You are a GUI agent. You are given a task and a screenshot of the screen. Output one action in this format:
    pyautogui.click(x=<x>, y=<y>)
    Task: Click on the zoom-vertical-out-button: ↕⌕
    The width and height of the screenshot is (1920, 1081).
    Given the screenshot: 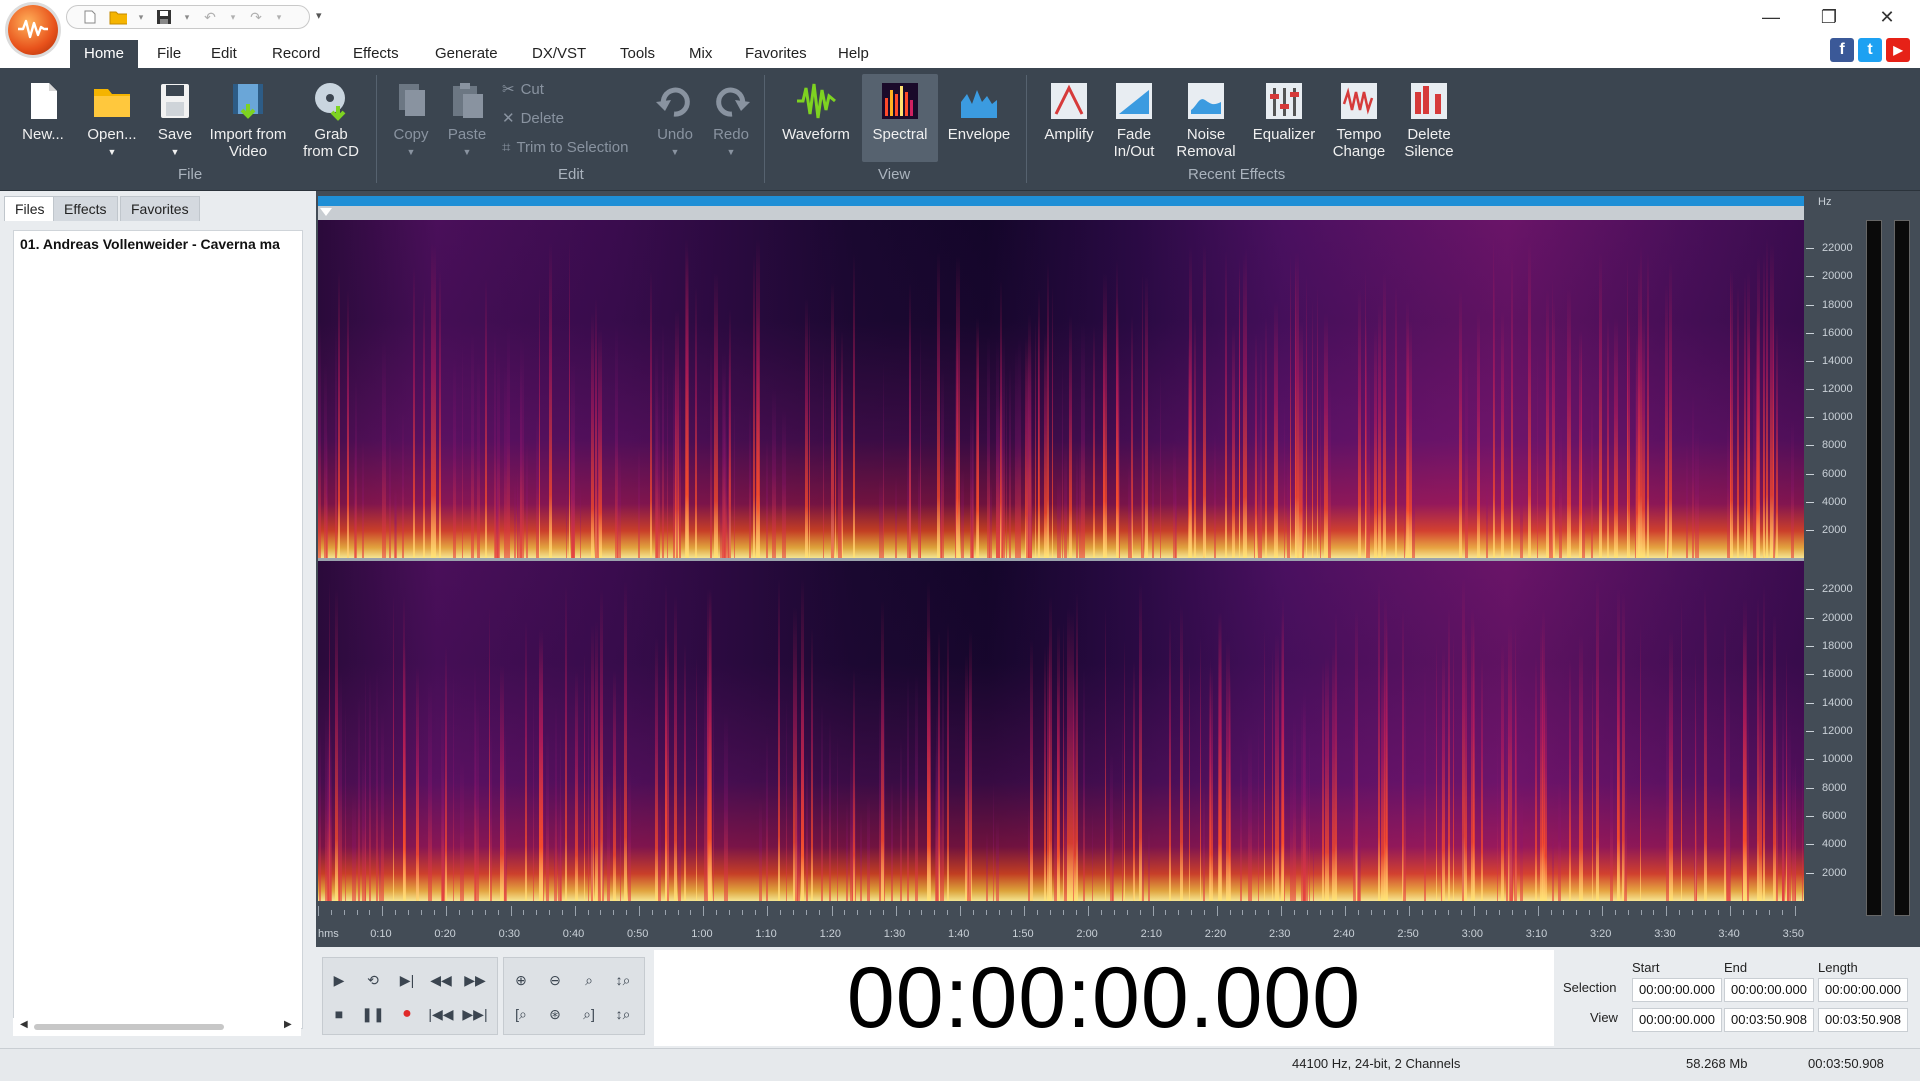 What is the action you would take?
    pyautogui.click(x=623, y=1014)
    